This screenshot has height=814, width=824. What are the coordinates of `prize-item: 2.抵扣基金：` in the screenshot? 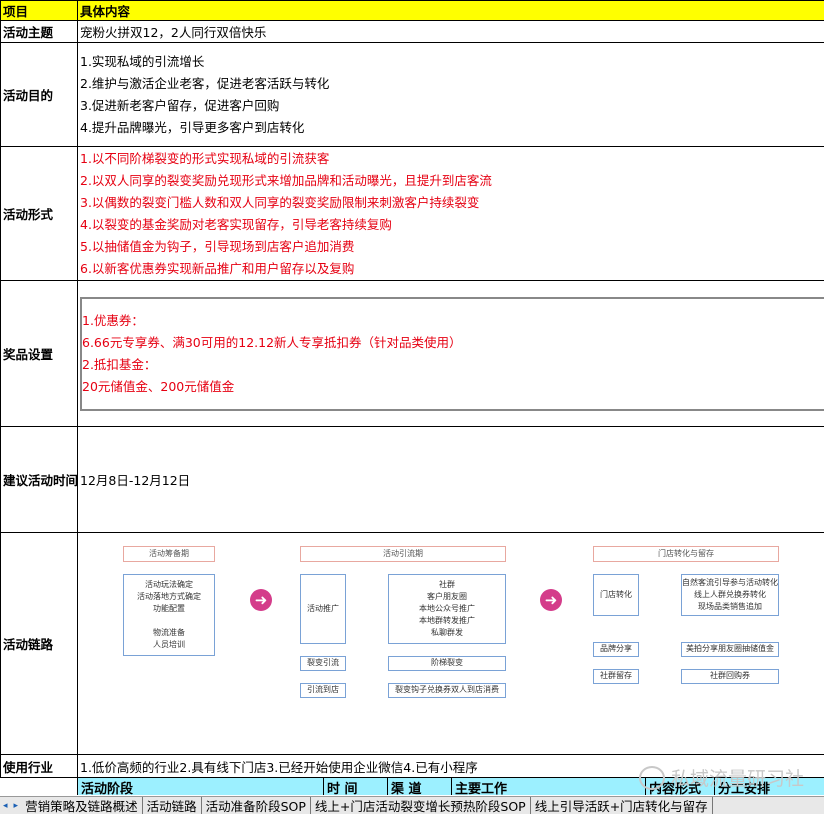 It's located at (453, 365).